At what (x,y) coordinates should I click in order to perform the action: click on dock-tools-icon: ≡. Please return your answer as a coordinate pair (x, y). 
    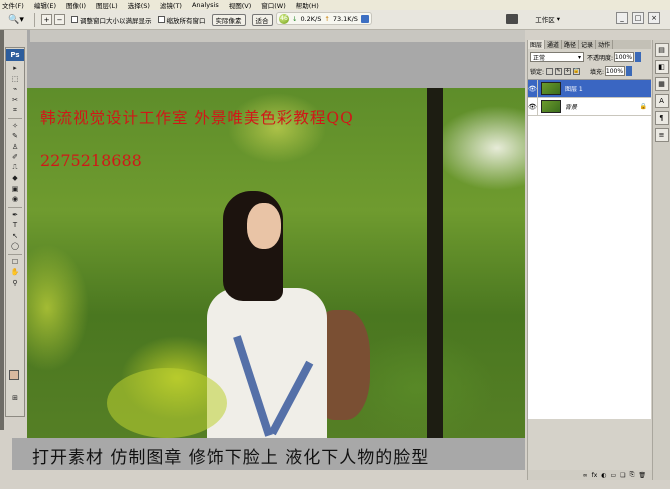
    Looking at the image, I should click on (661, 135).